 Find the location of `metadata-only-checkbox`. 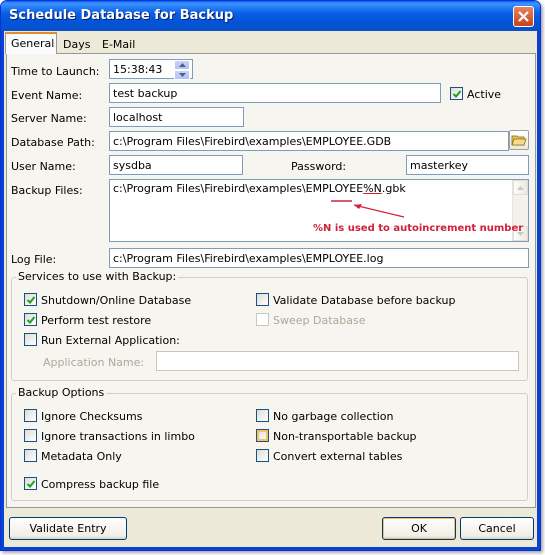

metadata-only-checkbox is located at coordinates (30, 455).